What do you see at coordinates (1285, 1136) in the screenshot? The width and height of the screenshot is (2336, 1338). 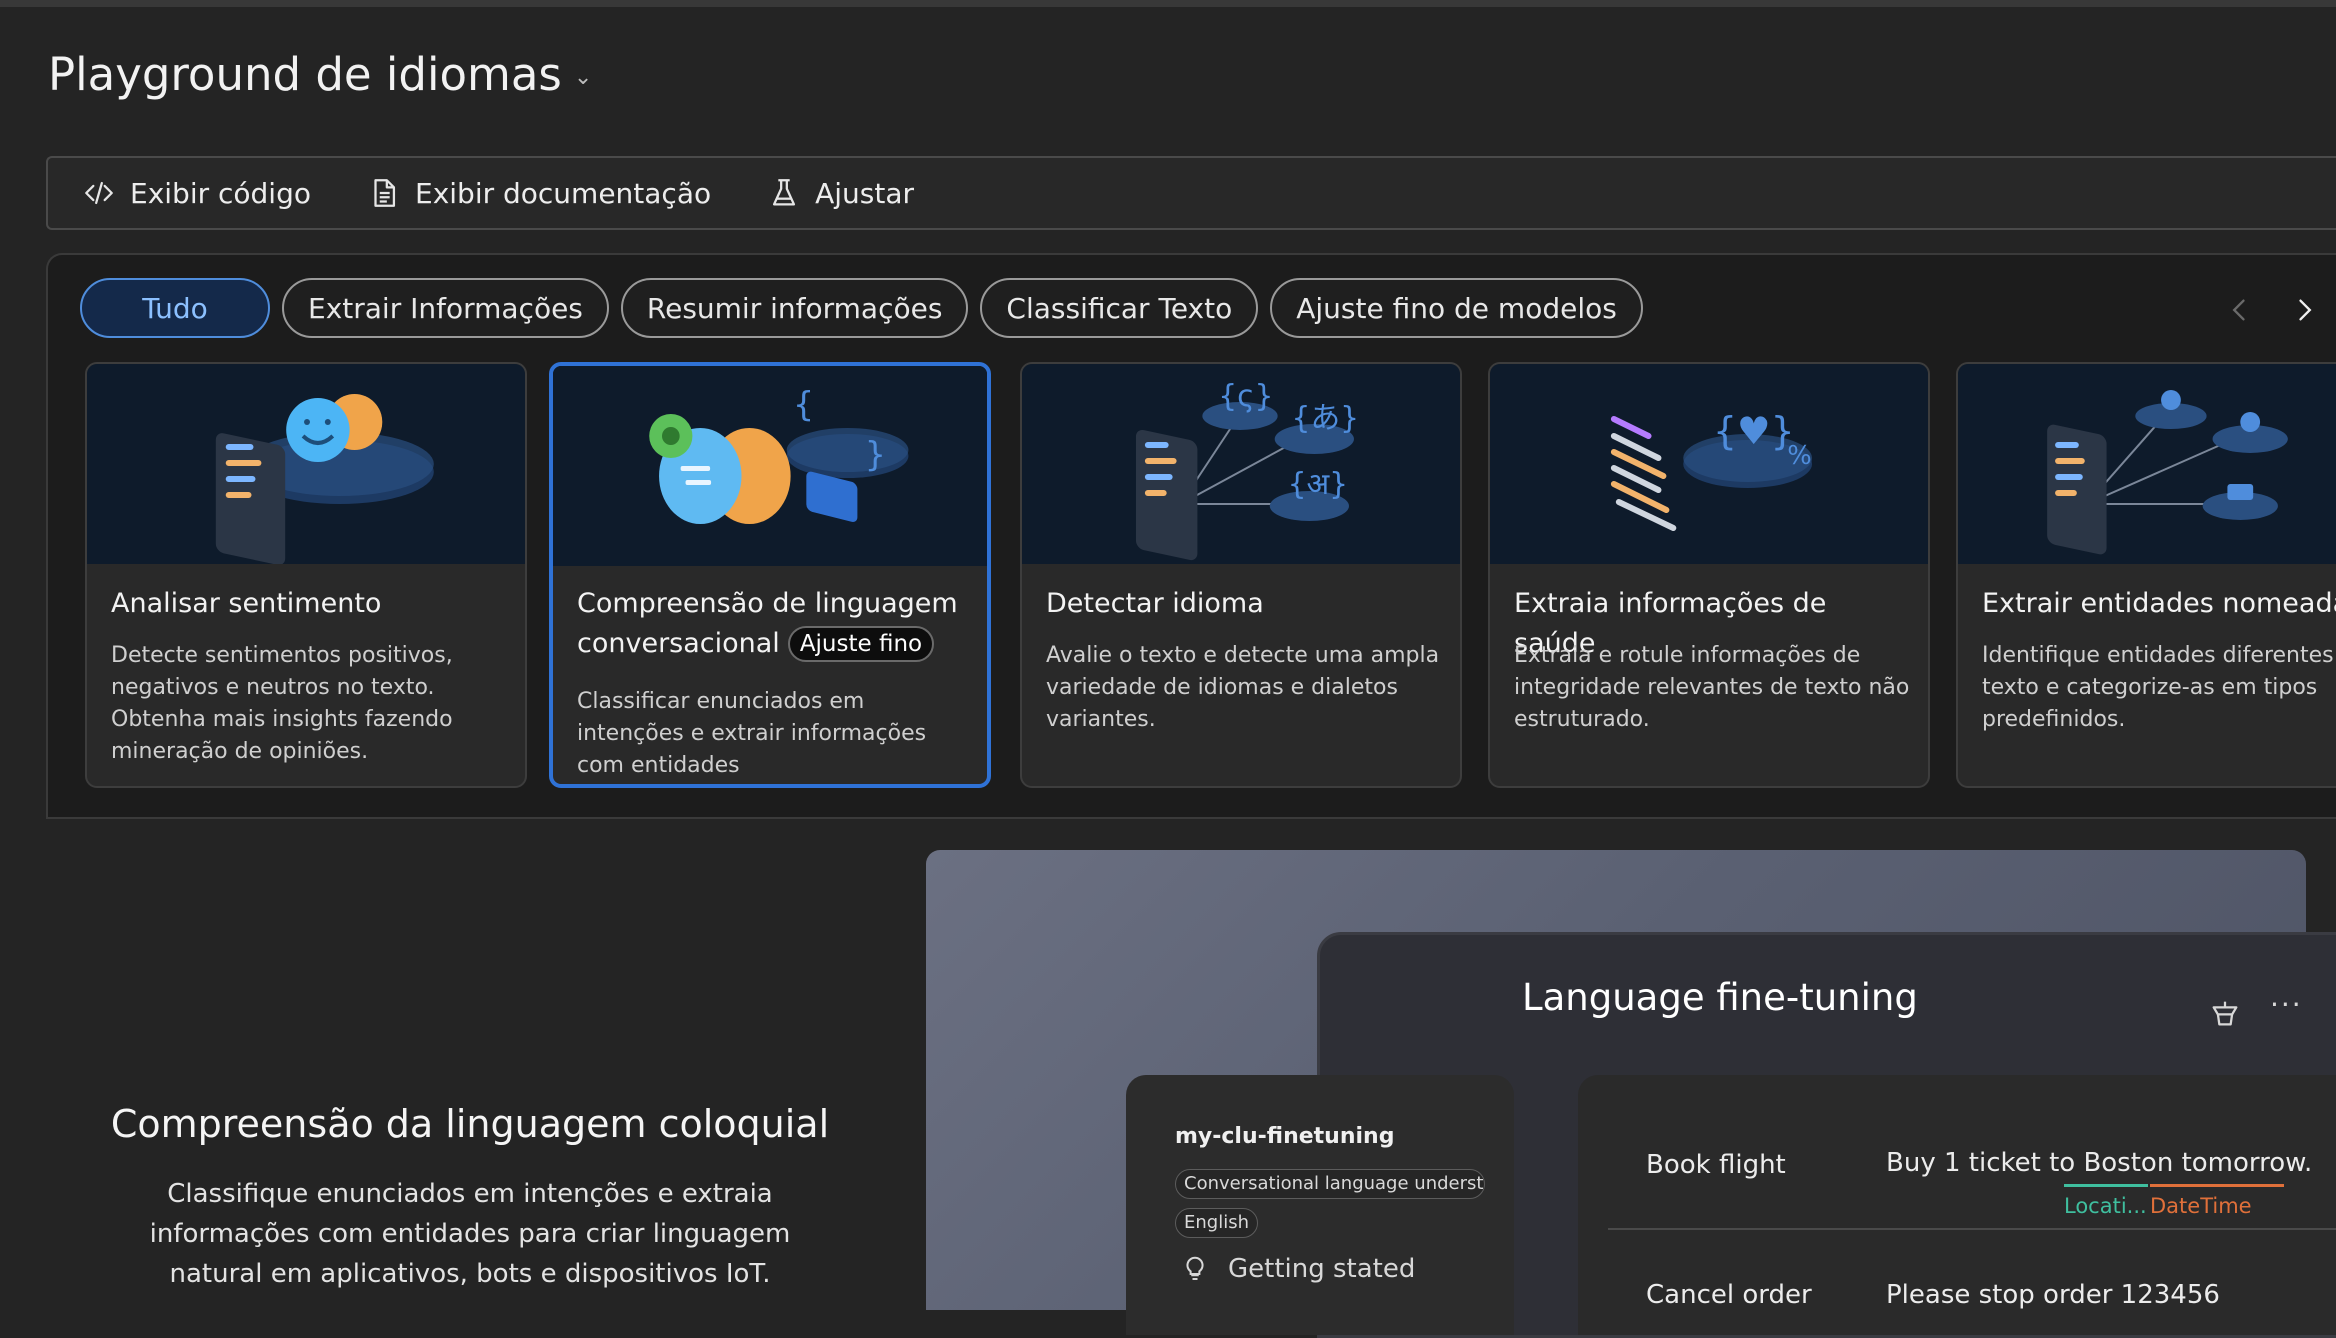 I see `project-name: my-clu-finetuning` at bounding box center [1285, 1136].